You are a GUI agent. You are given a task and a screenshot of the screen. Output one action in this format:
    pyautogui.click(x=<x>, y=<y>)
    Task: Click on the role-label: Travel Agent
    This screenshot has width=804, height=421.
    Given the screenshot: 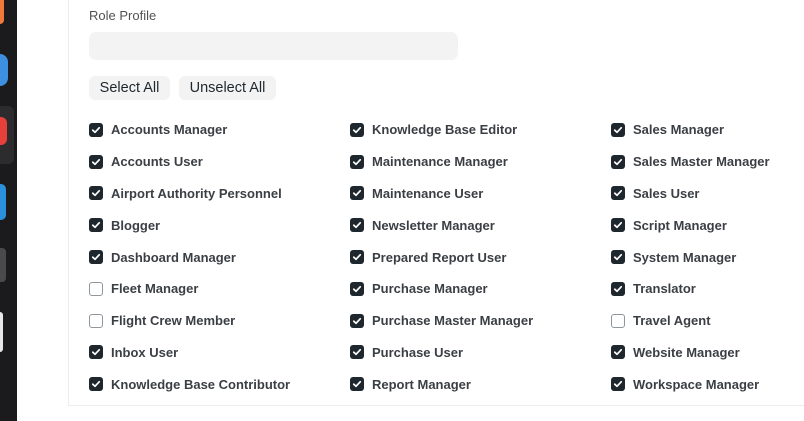 What is the action you would take?
    pyautogui.click(x=672, y=321)
    